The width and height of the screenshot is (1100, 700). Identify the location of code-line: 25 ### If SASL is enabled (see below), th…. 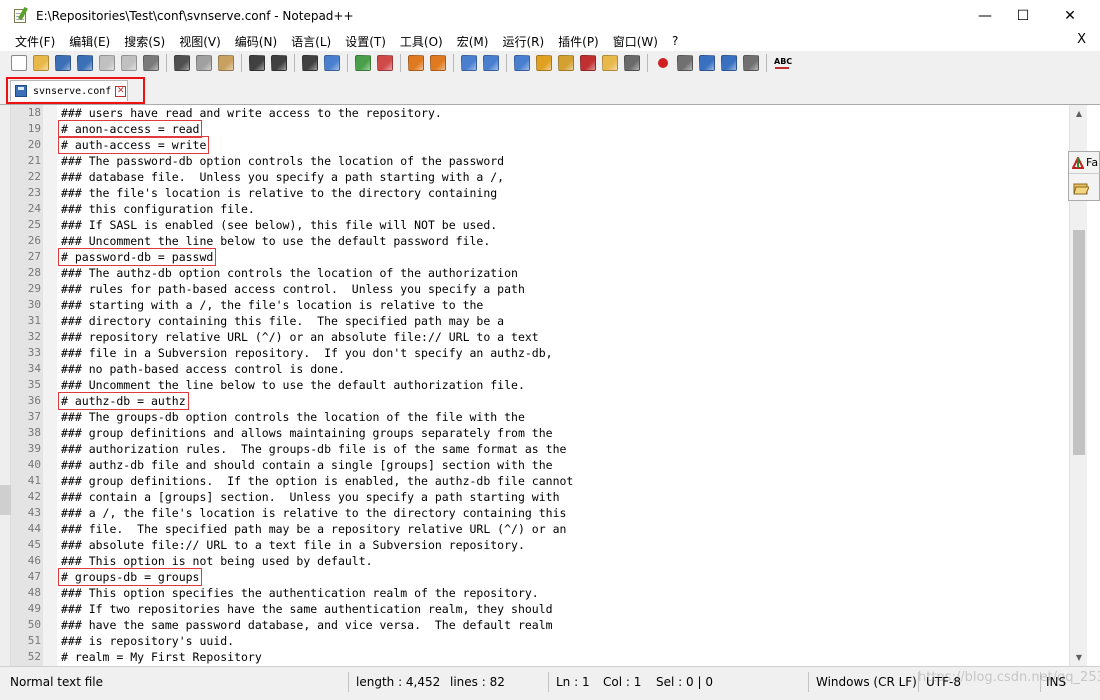
(540, 225).